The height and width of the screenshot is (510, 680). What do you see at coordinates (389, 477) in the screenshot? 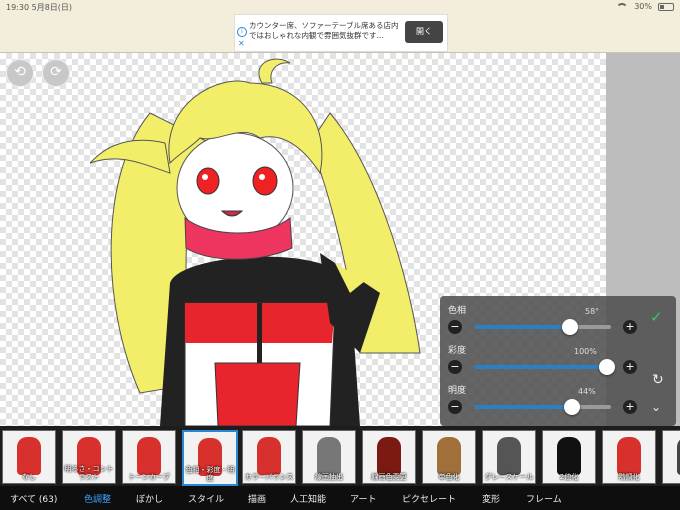
I see `filter-label: 線画色変更` at bounding box center [389, 477].